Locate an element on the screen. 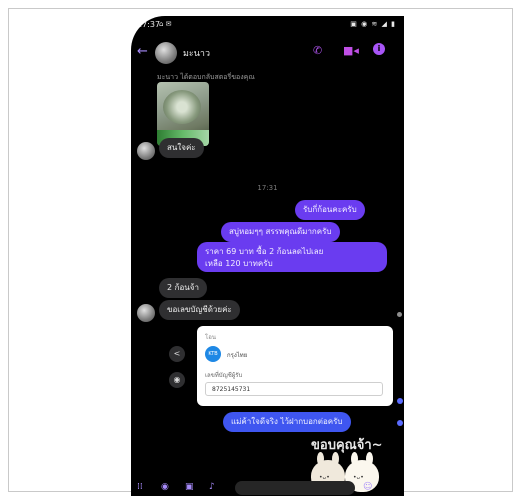  incoming-message: ขอเลขบัญชีด้วยค่ะ is located at coordinates (199, 310).